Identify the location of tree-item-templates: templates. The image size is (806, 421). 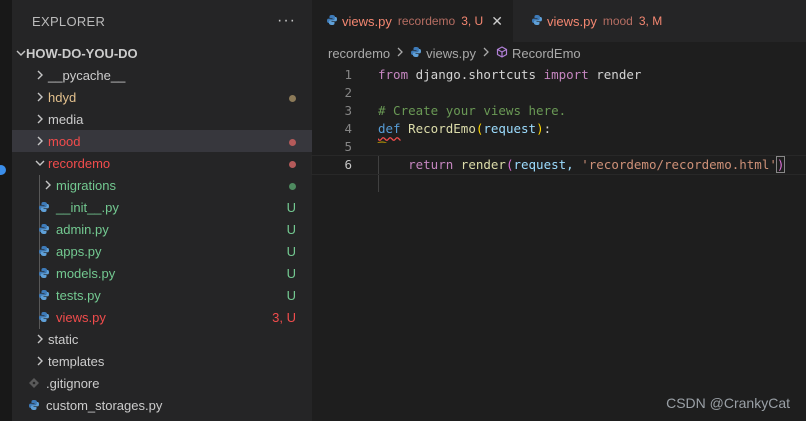
(162, 361).